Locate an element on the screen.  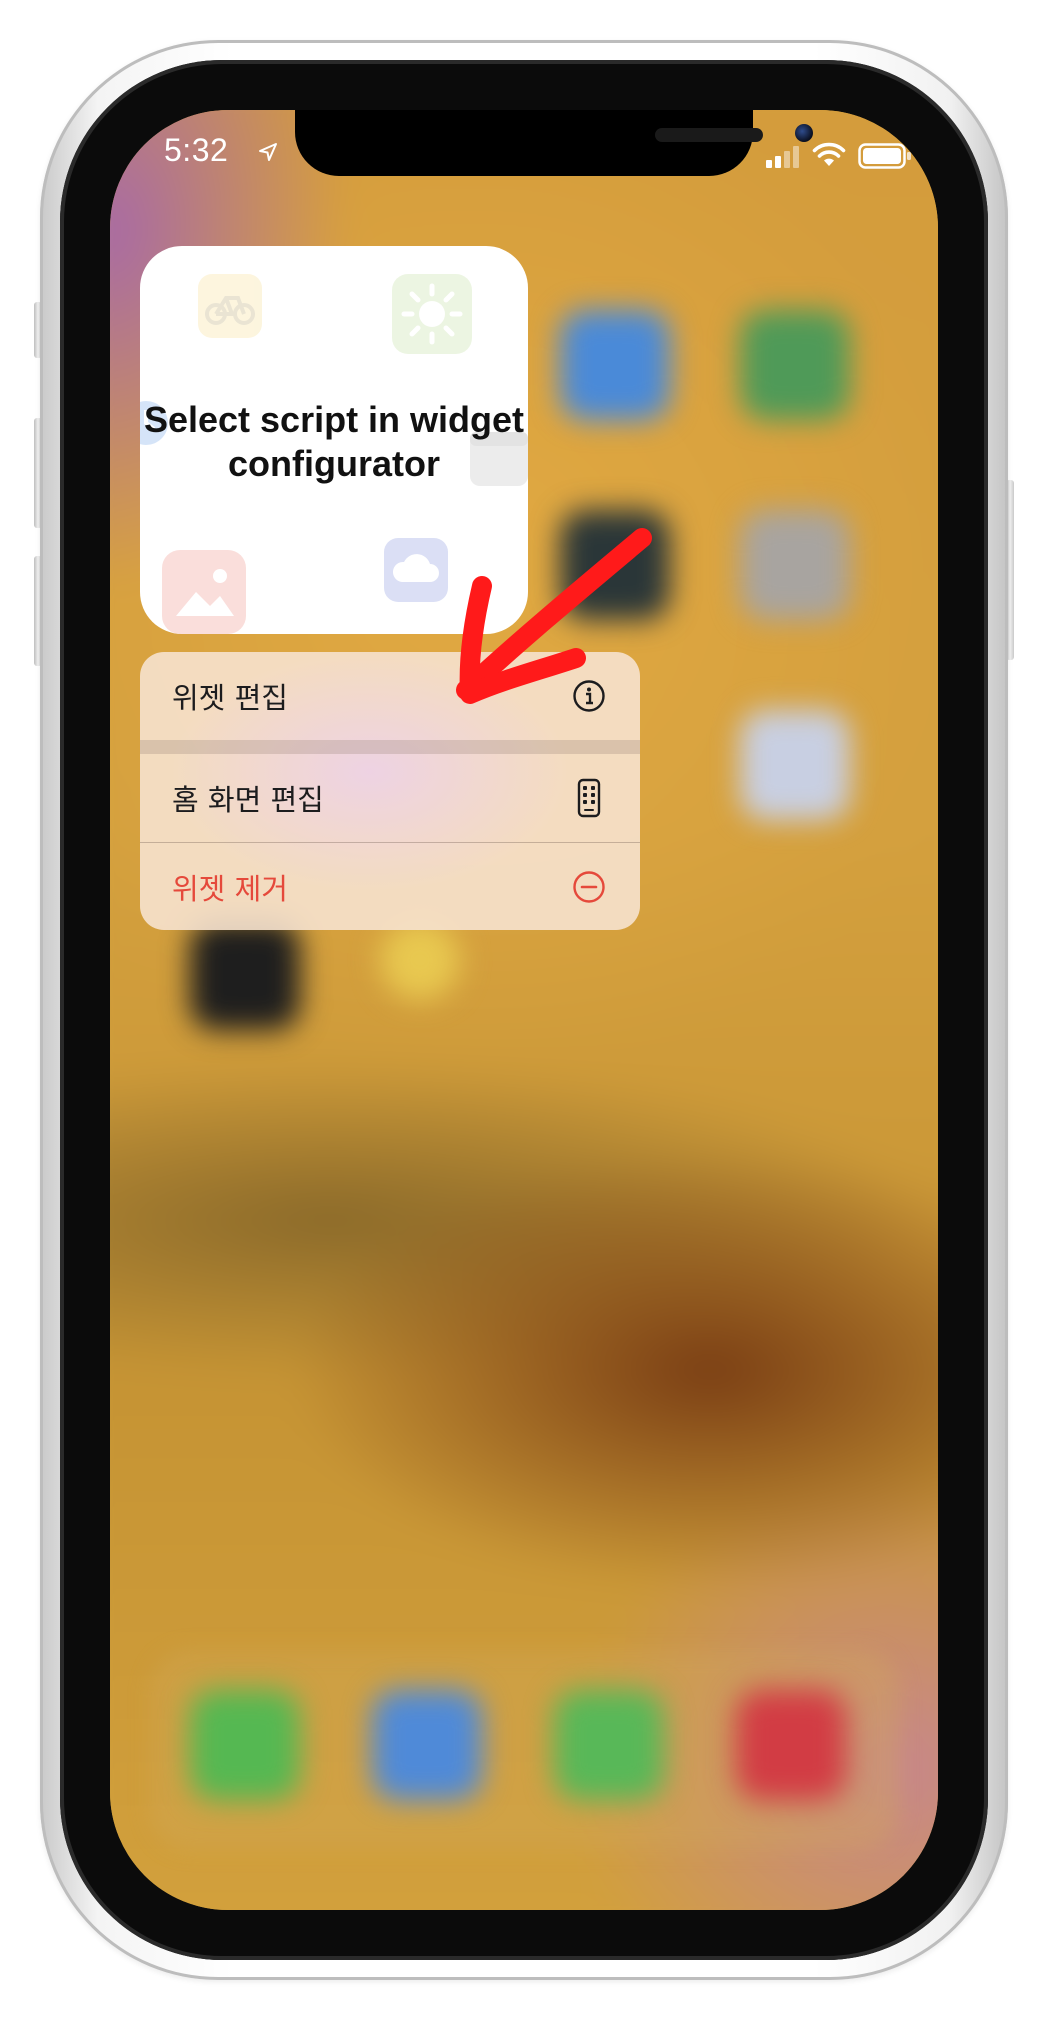
menu-section-divider is located at coordinates (390, 747).